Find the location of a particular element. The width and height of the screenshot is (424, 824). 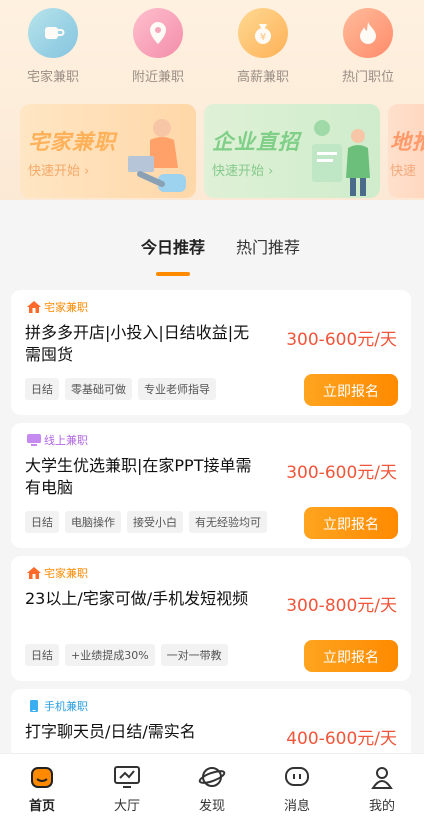

job-badge-label: 手机兼职 is located at coordinates (66, 706).